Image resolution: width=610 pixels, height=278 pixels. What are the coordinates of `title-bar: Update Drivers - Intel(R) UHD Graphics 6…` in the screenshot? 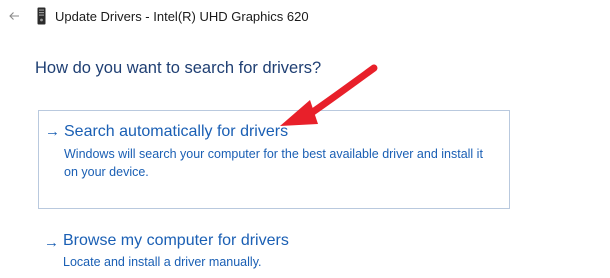 It's located at (305, 17).